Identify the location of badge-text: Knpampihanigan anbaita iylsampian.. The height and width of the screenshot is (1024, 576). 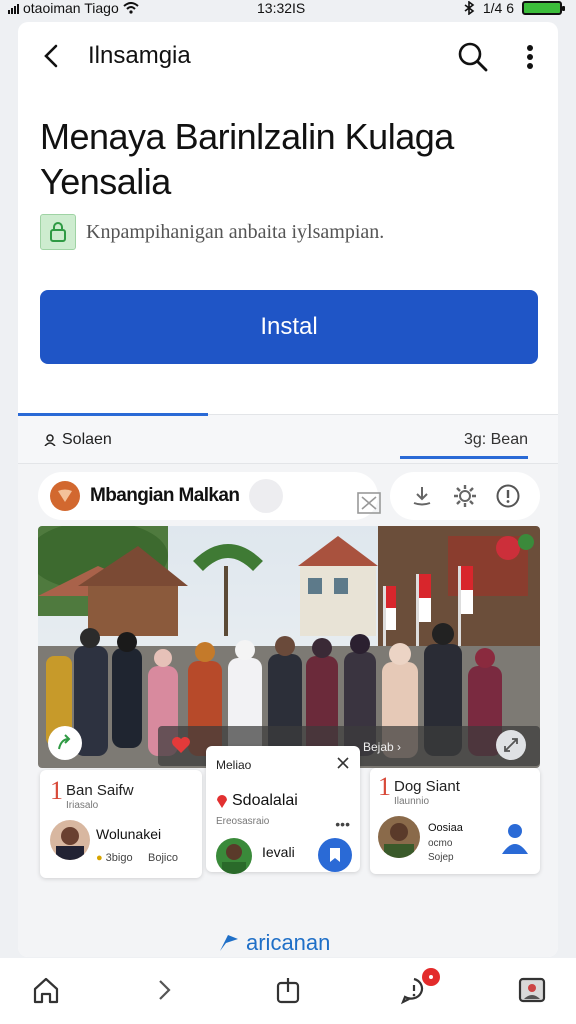
(235, 231).